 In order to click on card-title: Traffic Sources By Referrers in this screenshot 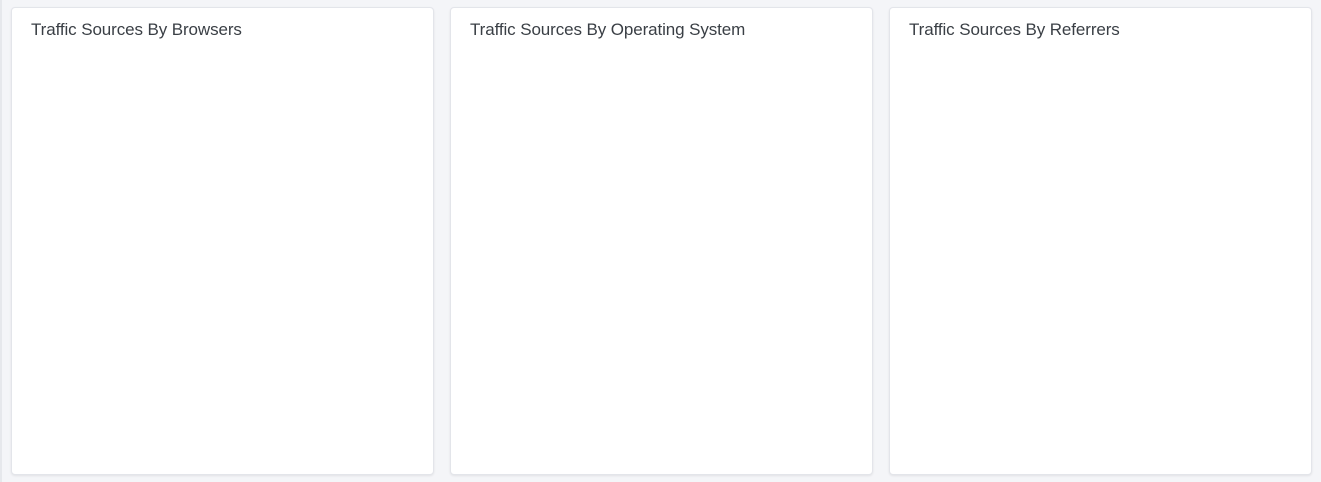, I will do `click(1014, 29)`.